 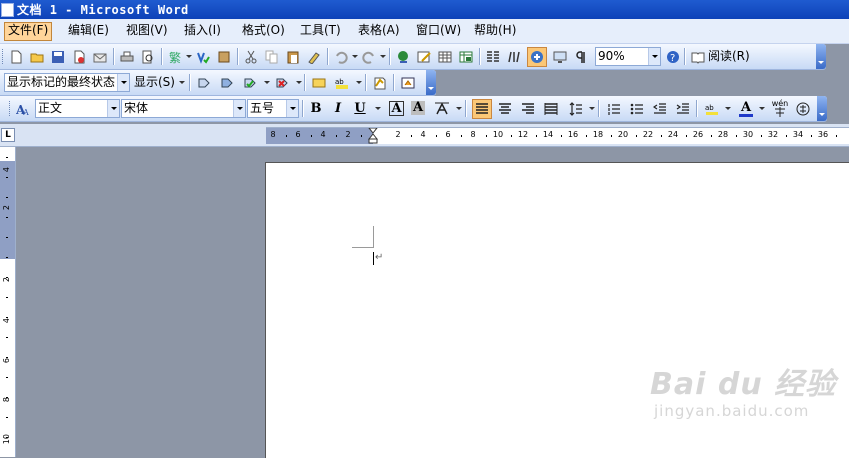 I want to click on send-for-review-button, so click(x=408, y=83).